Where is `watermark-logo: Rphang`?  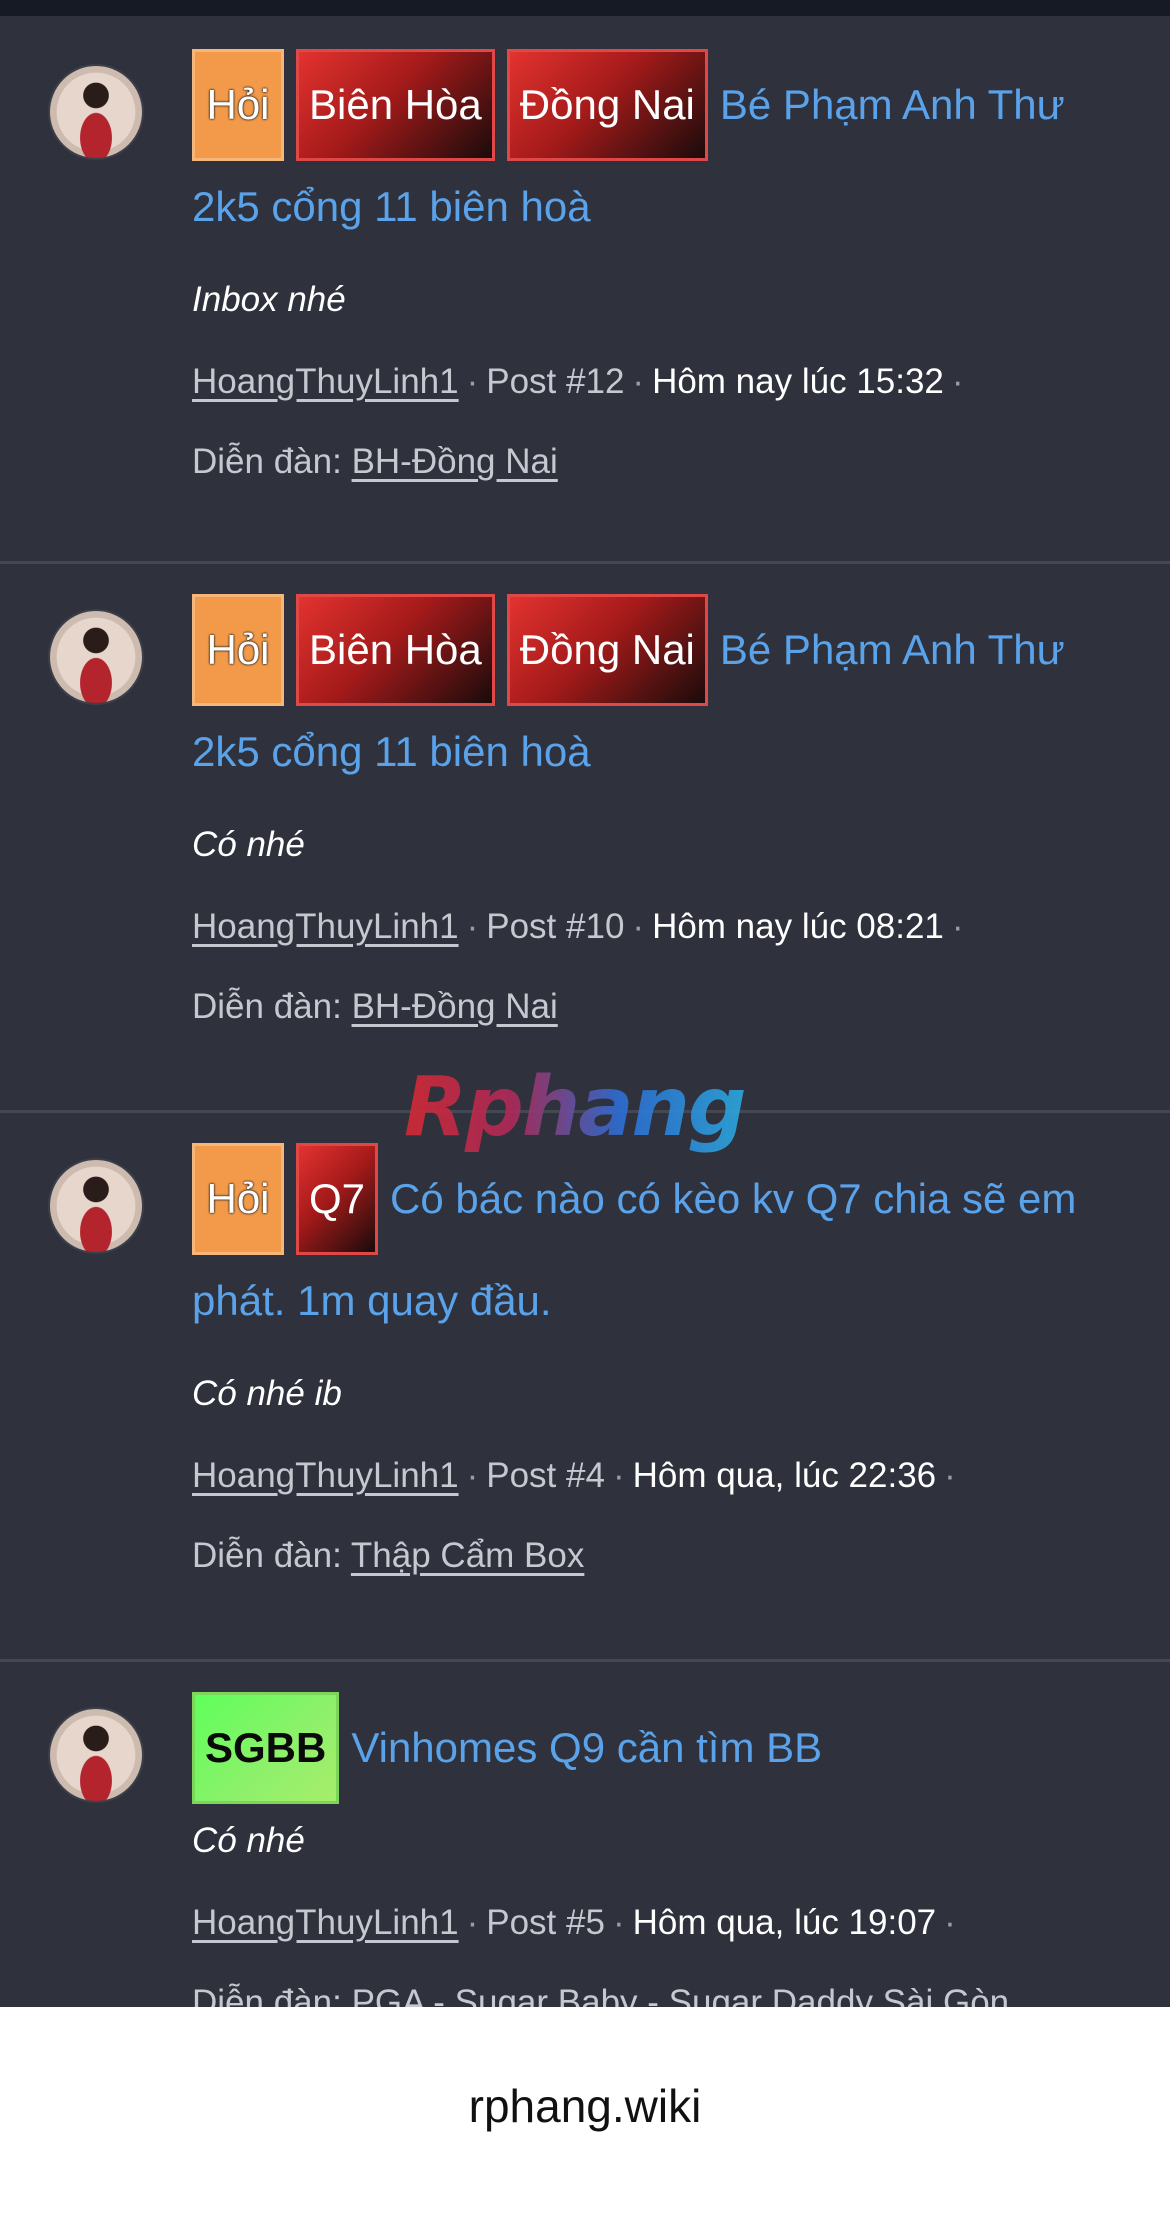
watermark-logo: Rphang is located at coordinates (584, 1110).